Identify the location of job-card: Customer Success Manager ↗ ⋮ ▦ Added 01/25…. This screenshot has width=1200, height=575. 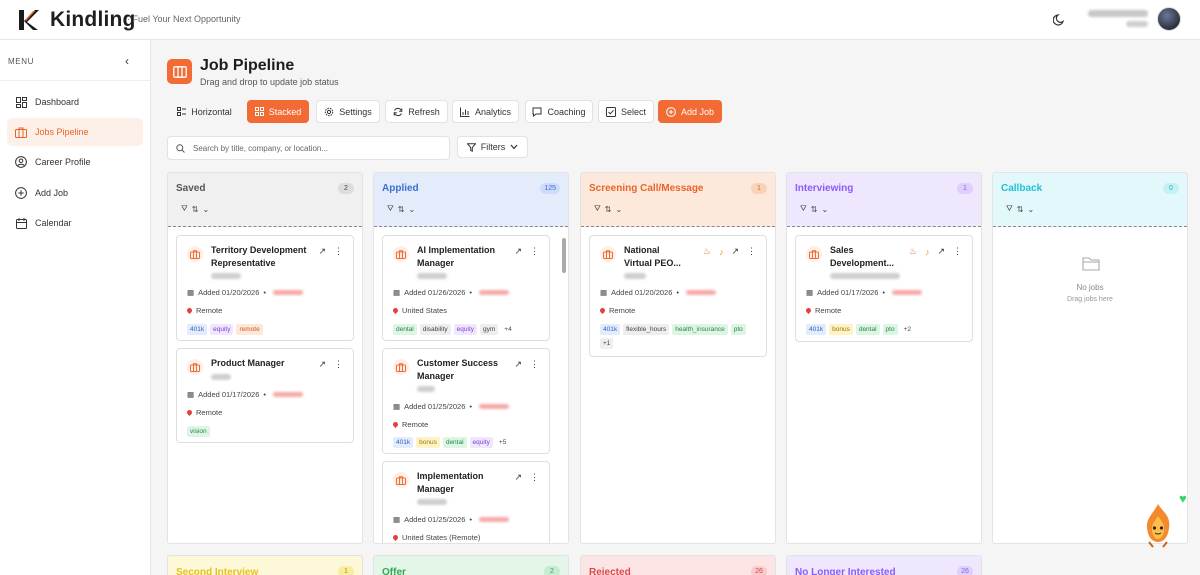
(466, 401).